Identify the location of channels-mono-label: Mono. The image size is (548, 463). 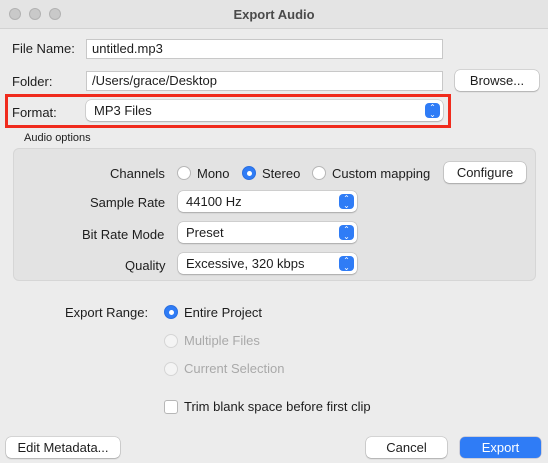
(213, 173).